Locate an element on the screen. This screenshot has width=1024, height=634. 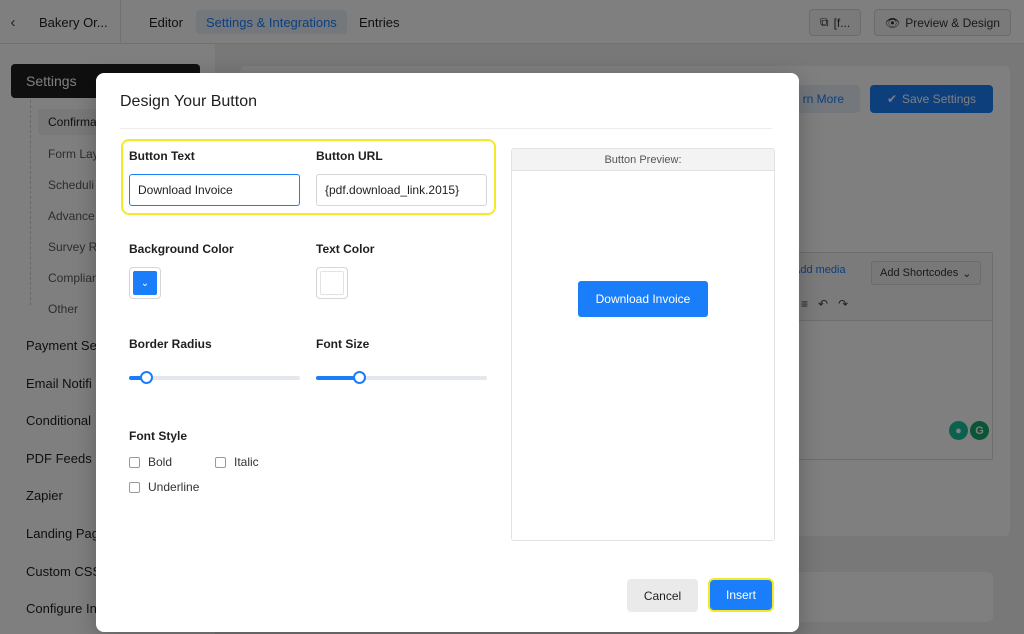
background-color-label: Background Color is located at coordinates (181, 249).